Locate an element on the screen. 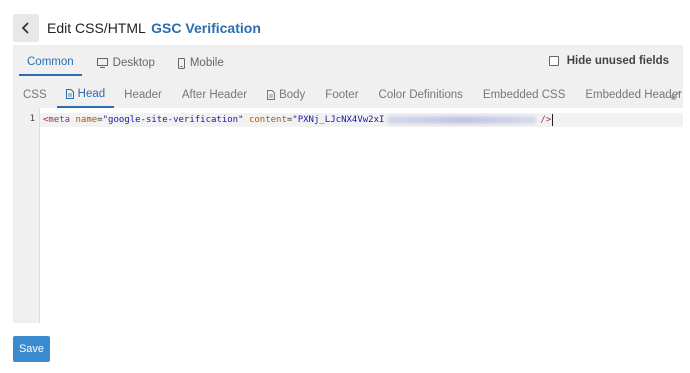 Image resolution: width=690 pixels, height=373 pixels. redacted-blur is located at coordinates (462, 120).